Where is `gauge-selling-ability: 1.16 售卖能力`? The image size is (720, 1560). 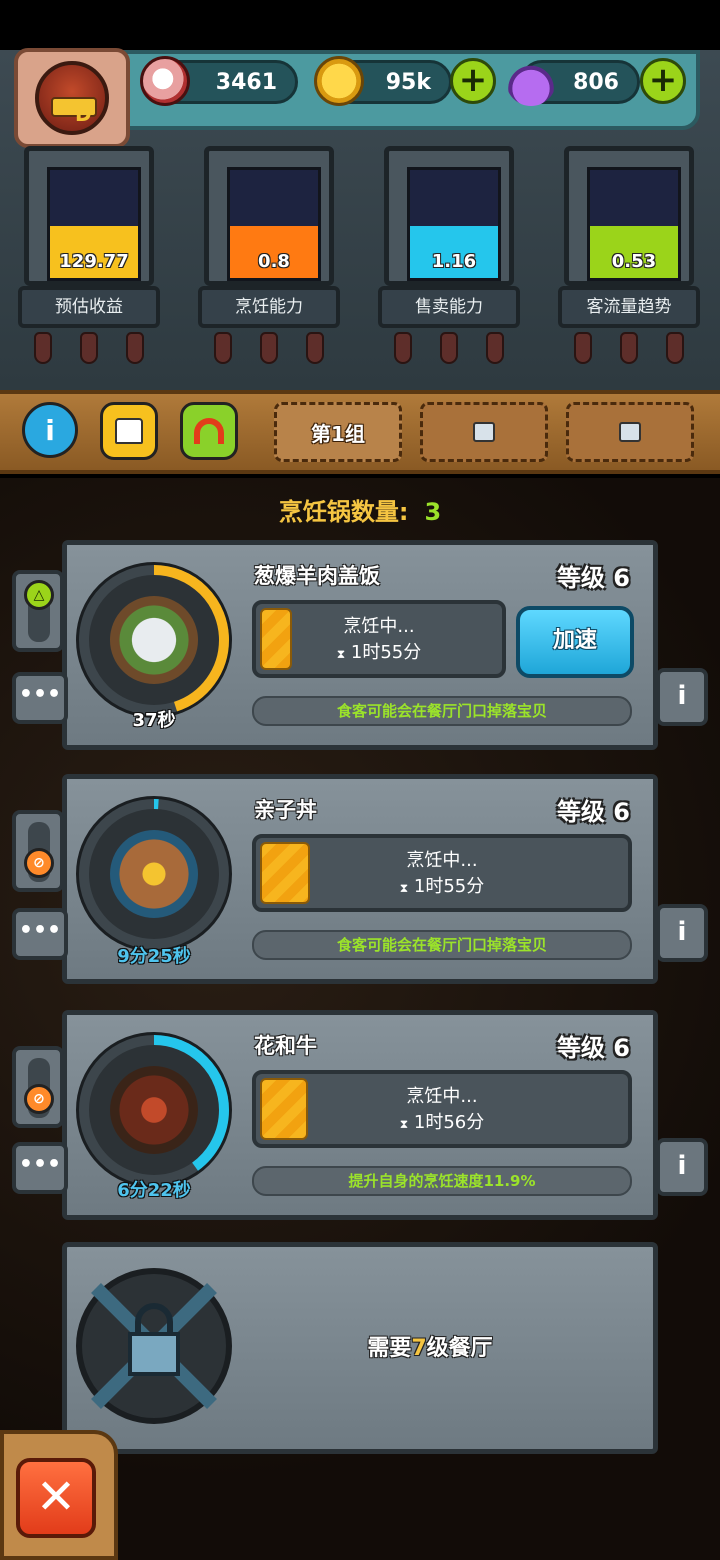 gauge-selling-ability: 1.16 售卖能力 is located at coordinates (449, 261).